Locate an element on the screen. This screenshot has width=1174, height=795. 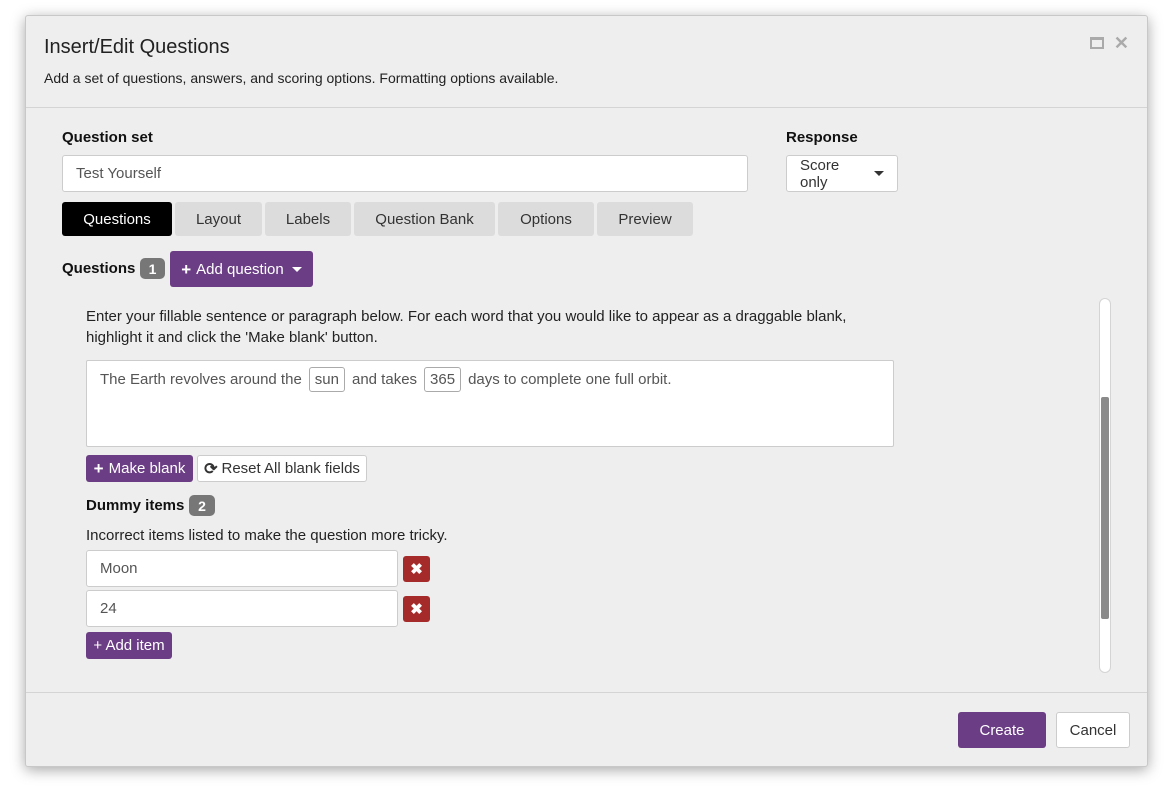
tab-layout: Layout is located at coordinates (218, 219).